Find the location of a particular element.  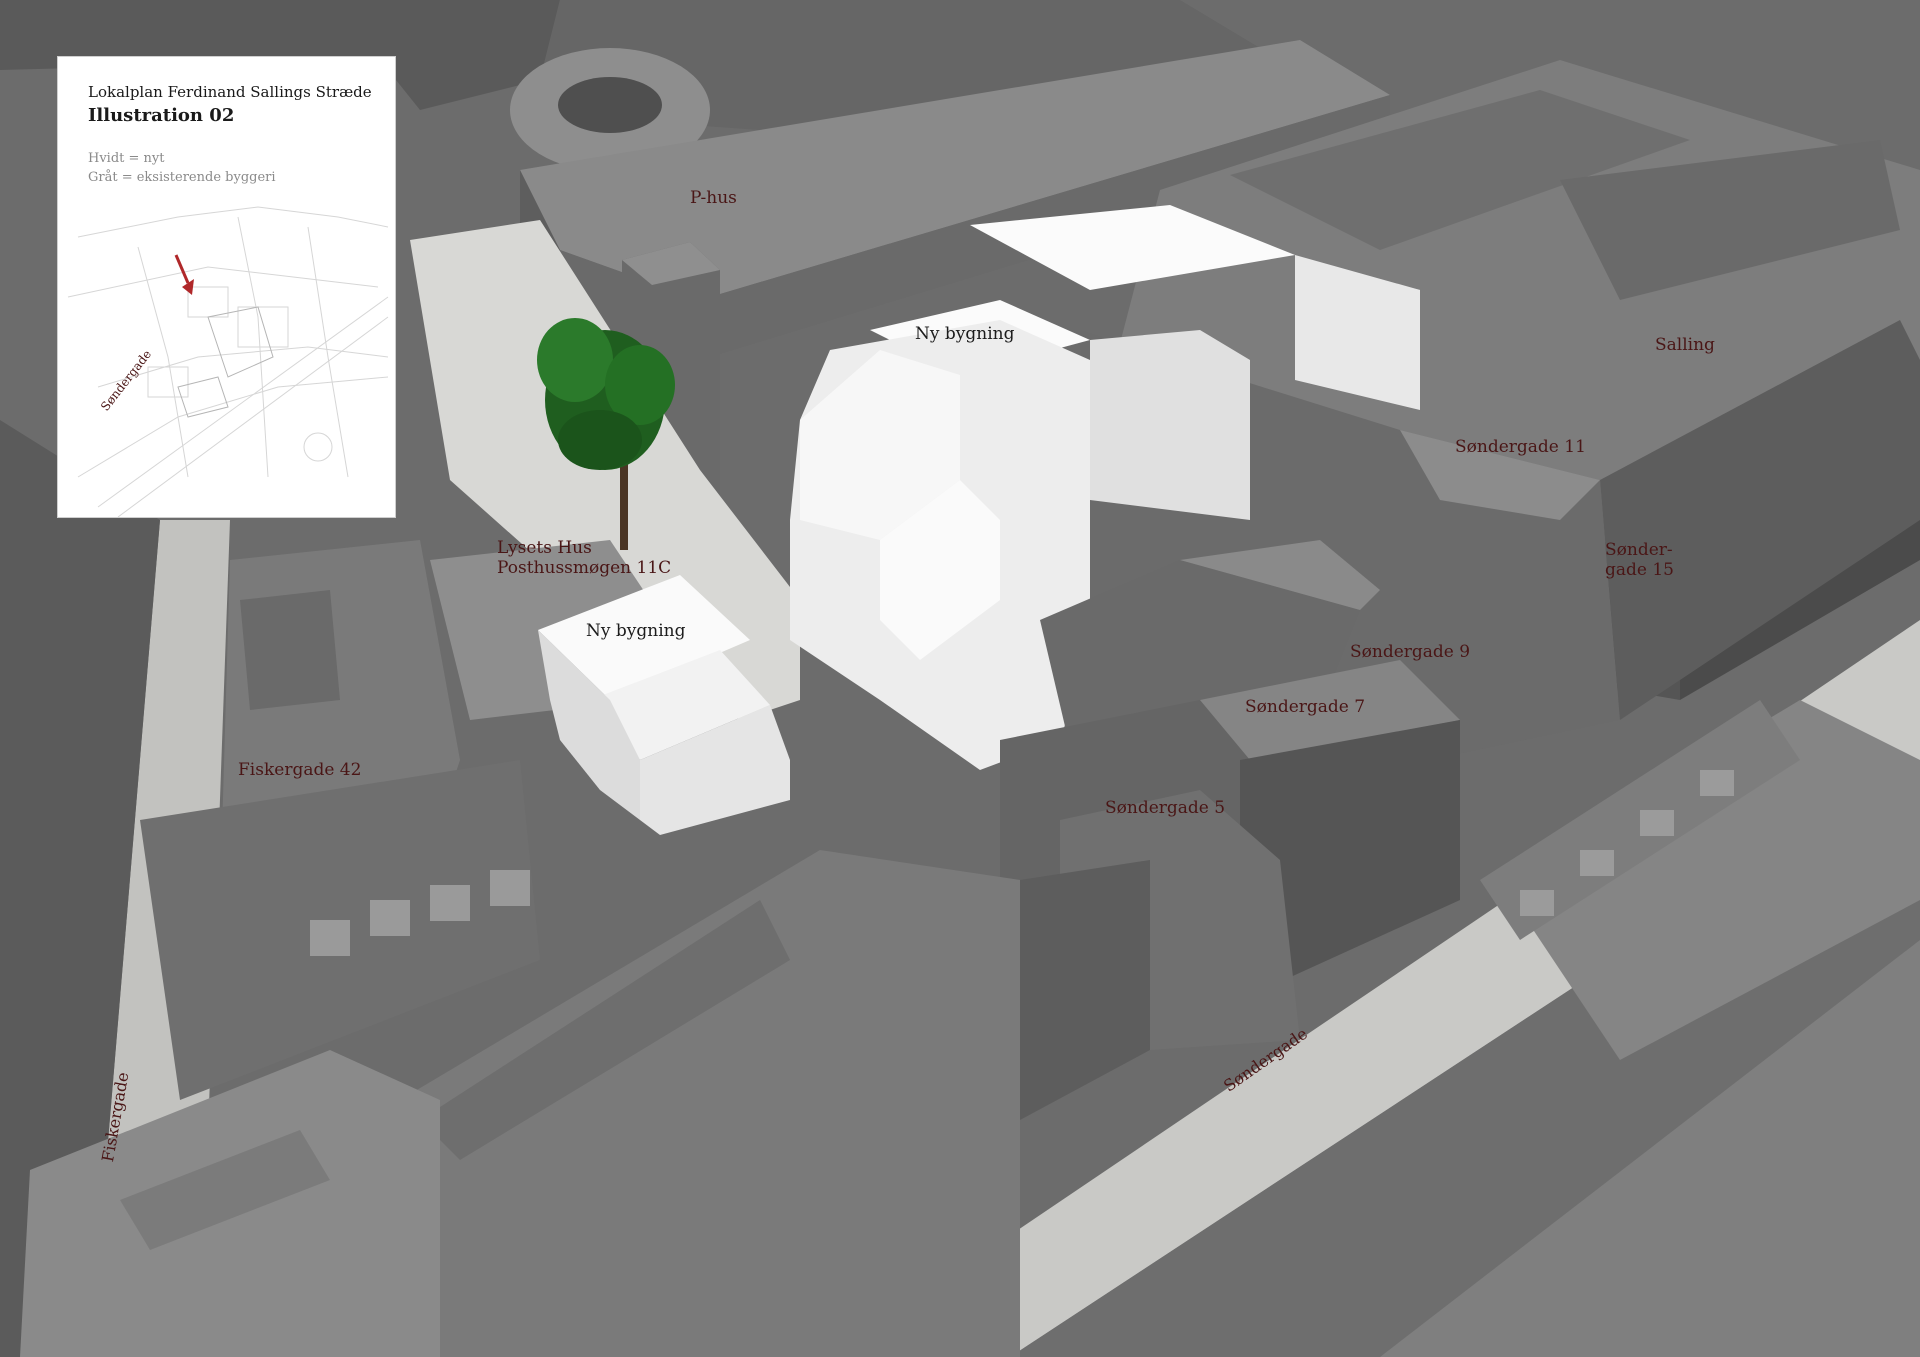

label-p-hus: P-hus is located at coordinates (713, 198).